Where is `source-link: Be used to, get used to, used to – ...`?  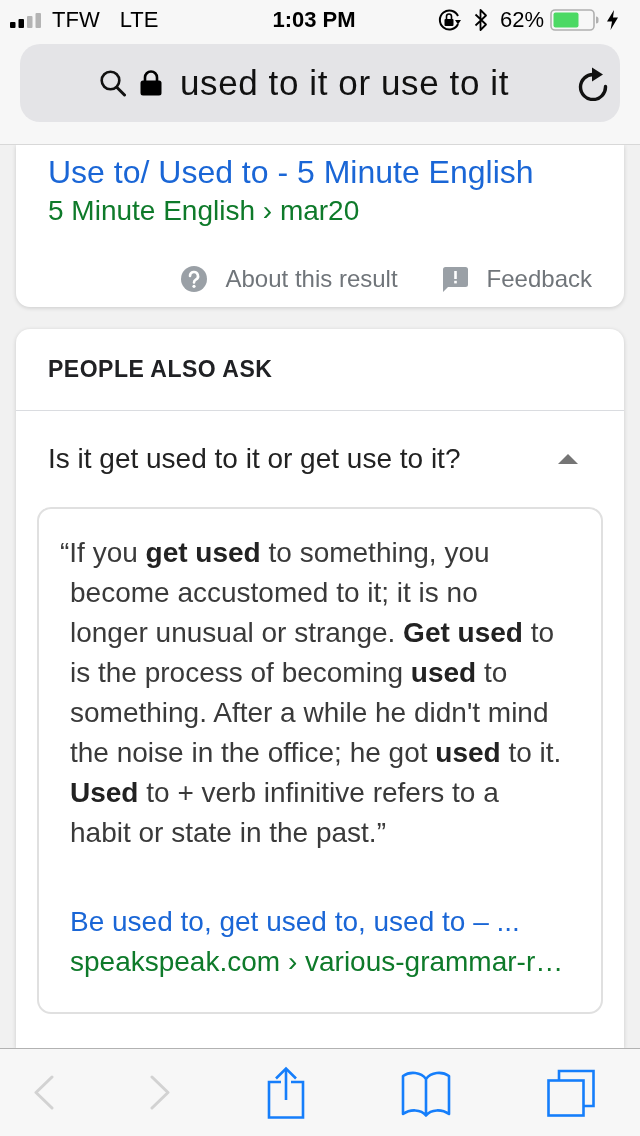 source-link: Be used to, get used to, used to – ... is located at coordinates (295, 922).